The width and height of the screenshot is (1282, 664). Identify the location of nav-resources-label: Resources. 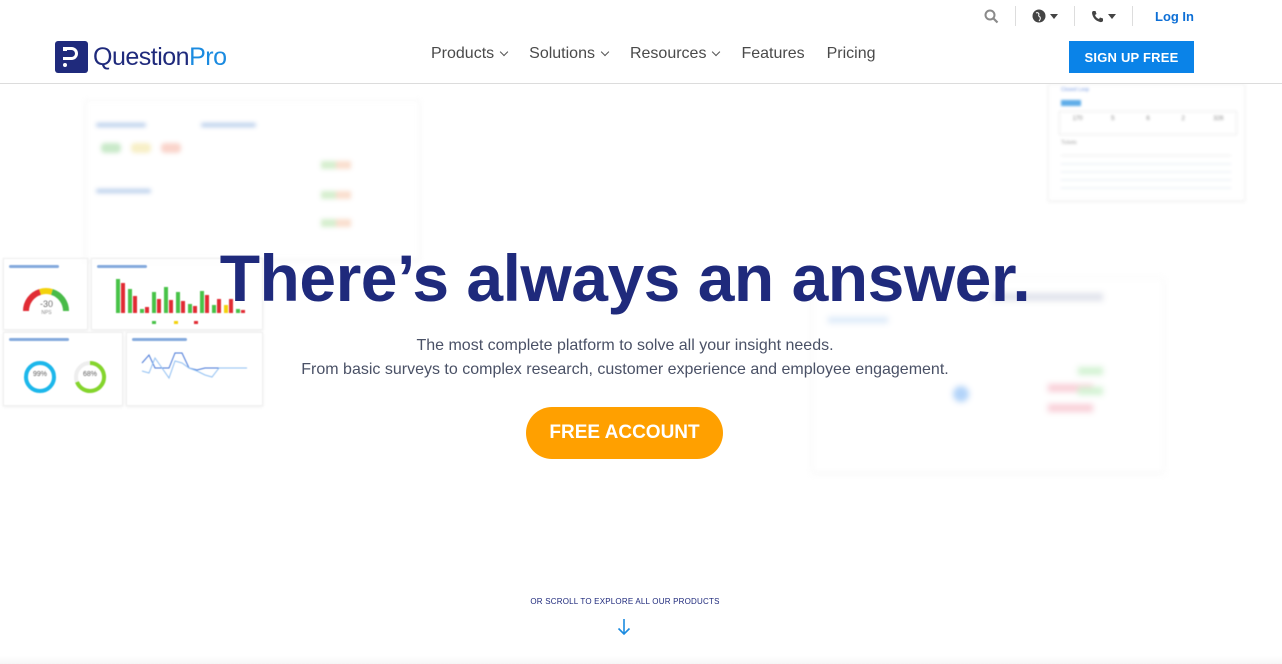
(668, 53).